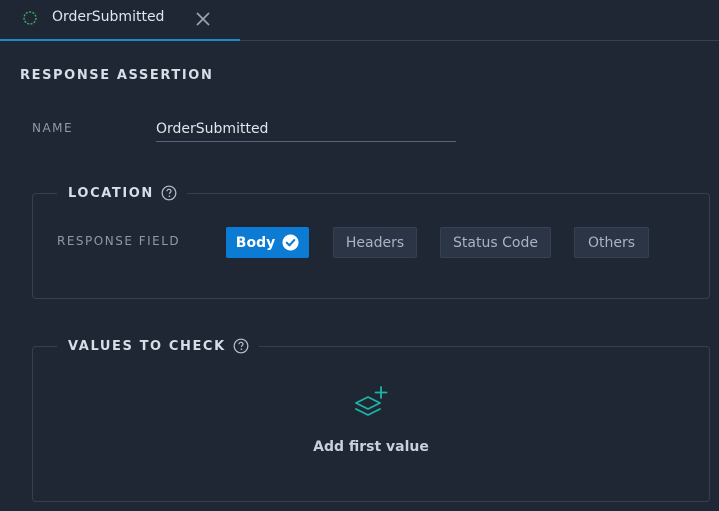 The height and width of the screenshot is (511, 719). What do you see at coordinates (53, 128) in the screenshot?
I see `name-label: NAME` at bounding box center [53, 128].